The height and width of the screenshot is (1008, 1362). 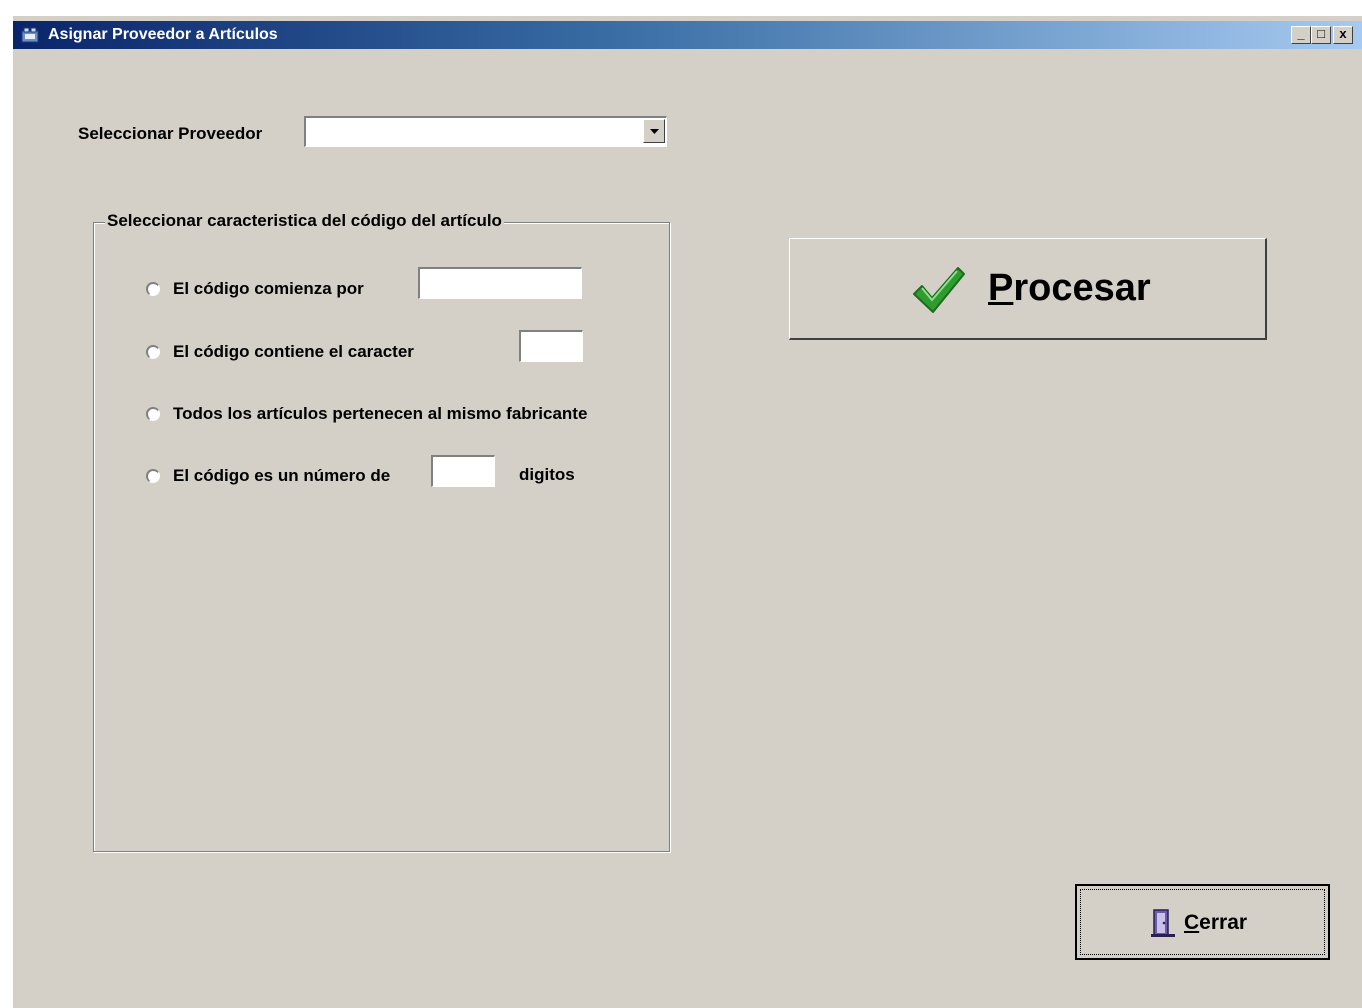 What do you see at coordinates (30, 35) in the screenshot?
I see `app-icon` at bounding box center [30, 35].